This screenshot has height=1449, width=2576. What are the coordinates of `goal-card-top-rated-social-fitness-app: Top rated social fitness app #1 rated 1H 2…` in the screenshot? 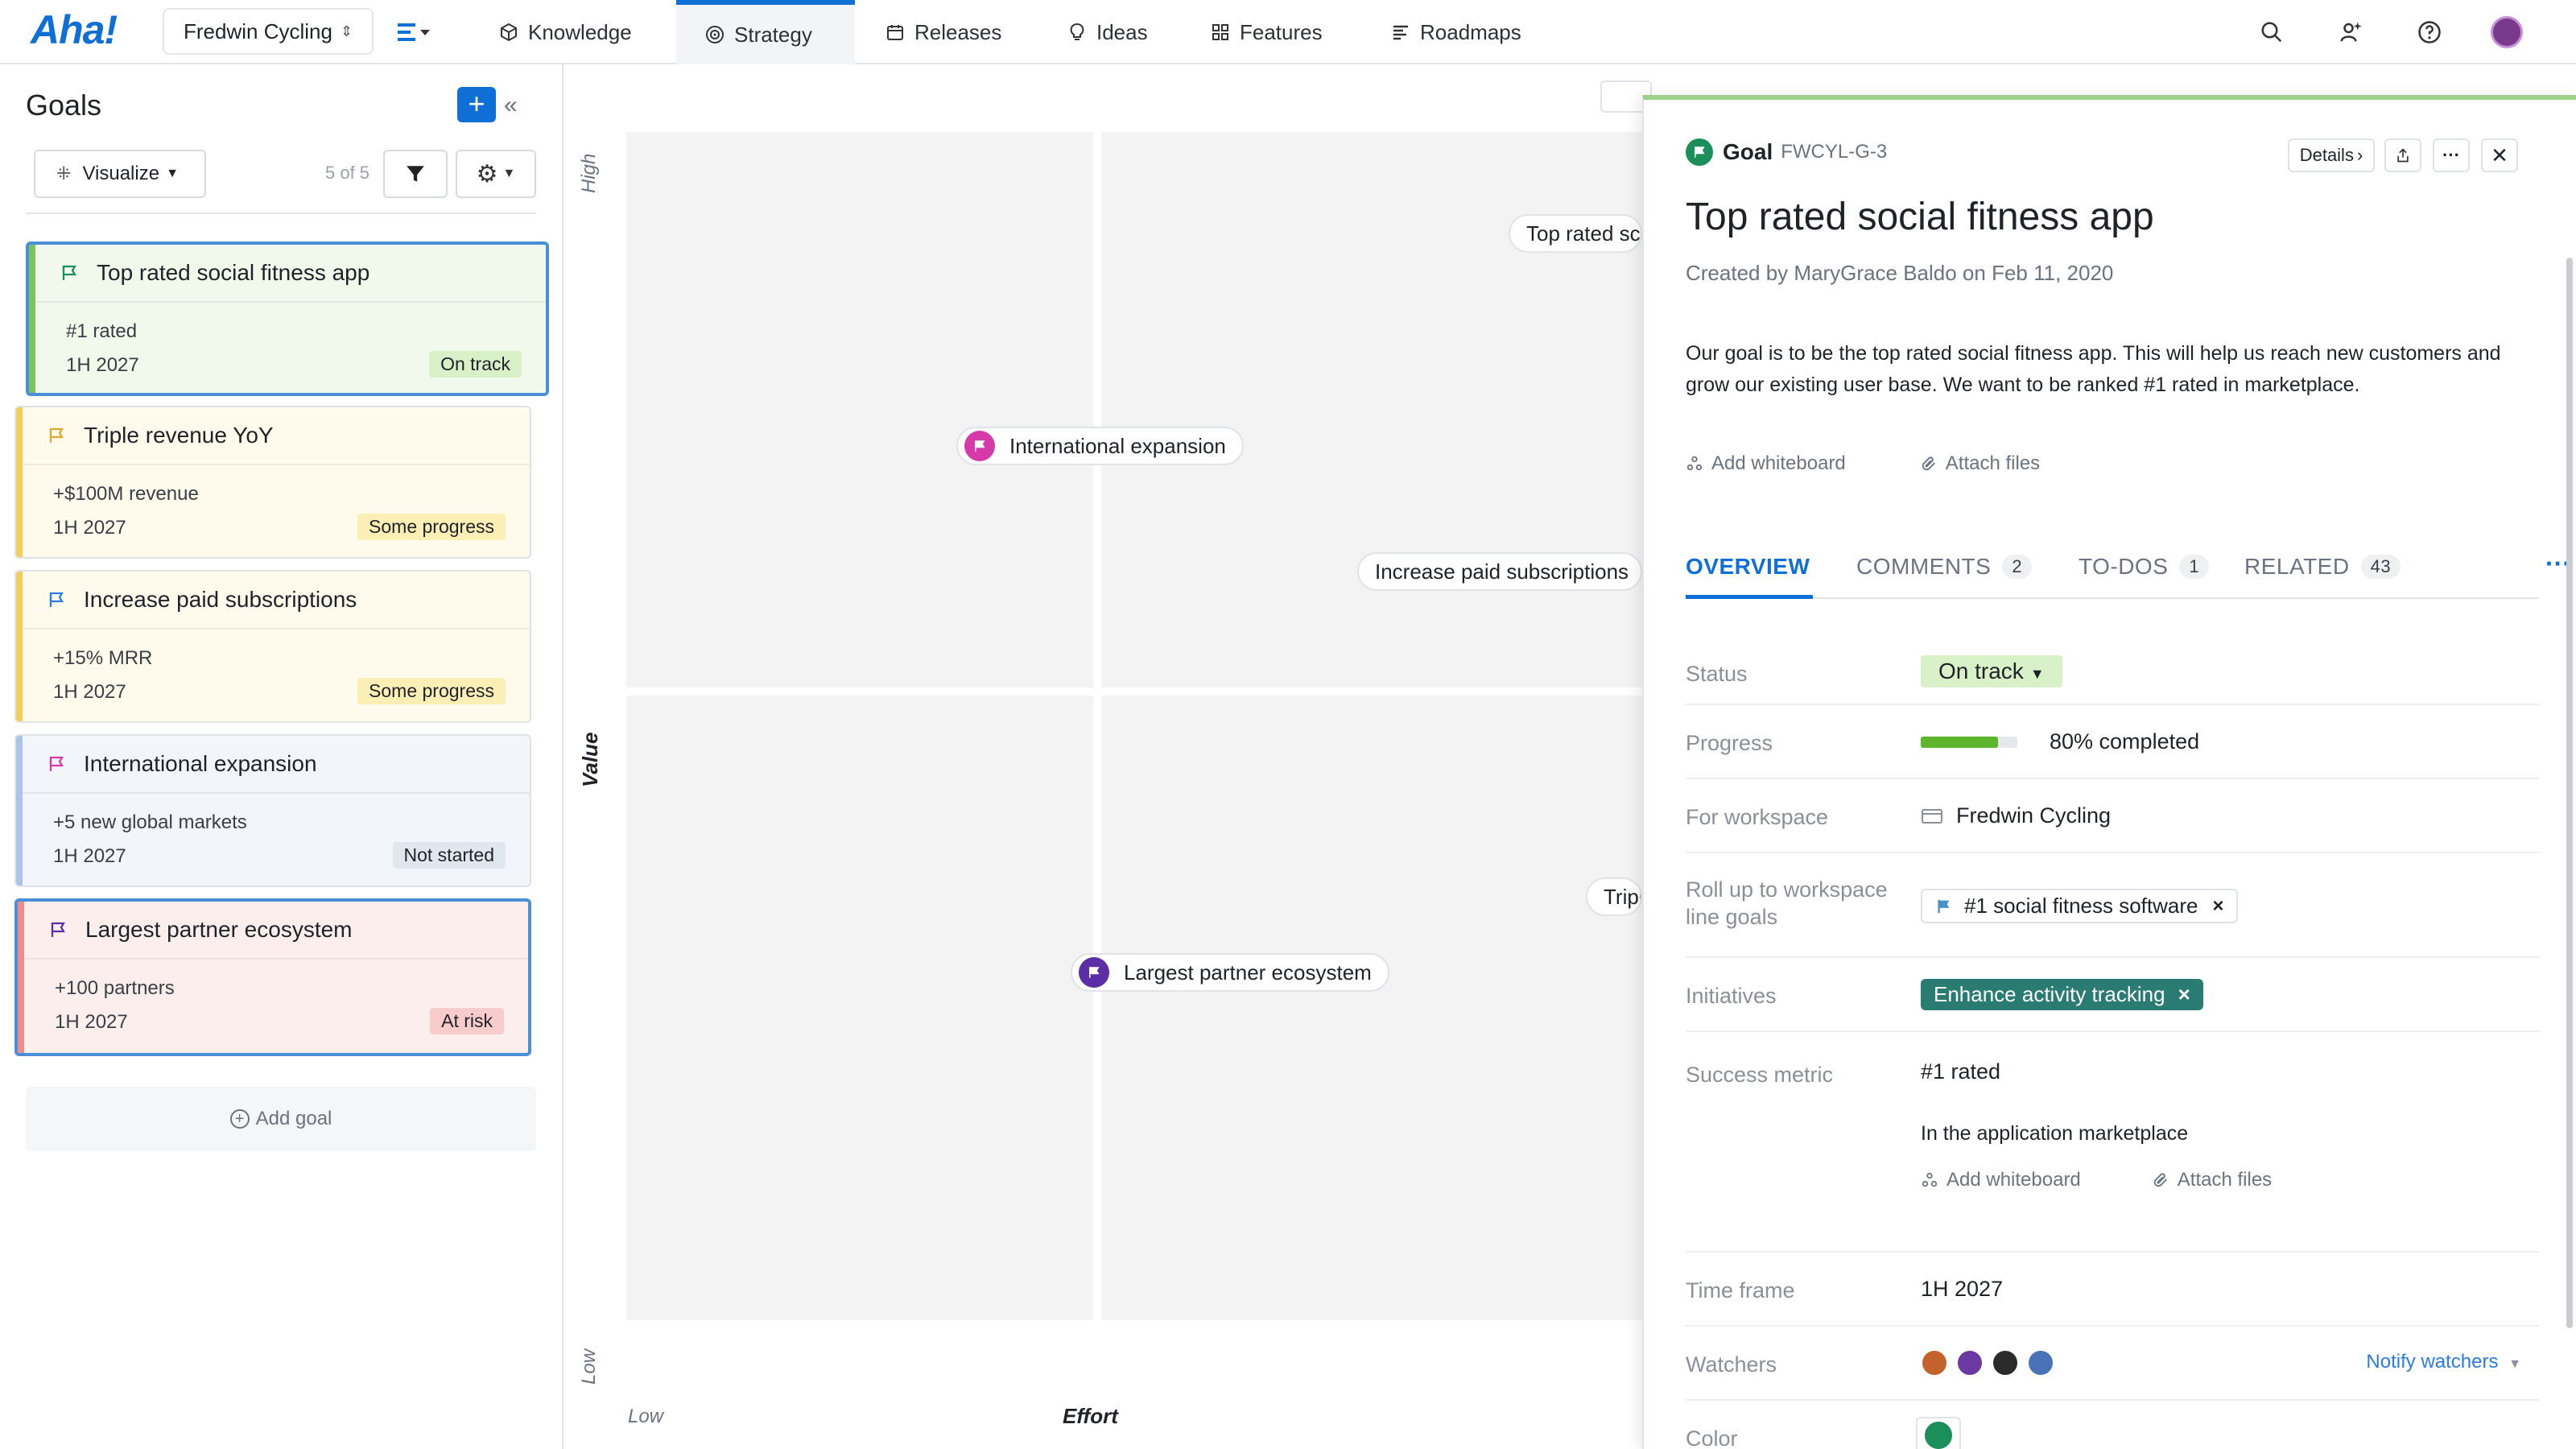 It's located at (287, 319).